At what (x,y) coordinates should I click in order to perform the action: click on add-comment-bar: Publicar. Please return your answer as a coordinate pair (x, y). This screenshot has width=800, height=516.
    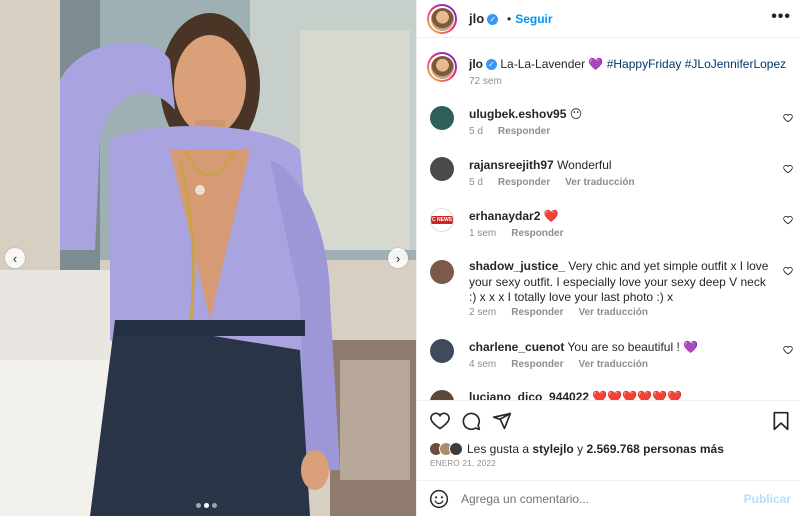
    Looking at the image, I should click on (608, 498).